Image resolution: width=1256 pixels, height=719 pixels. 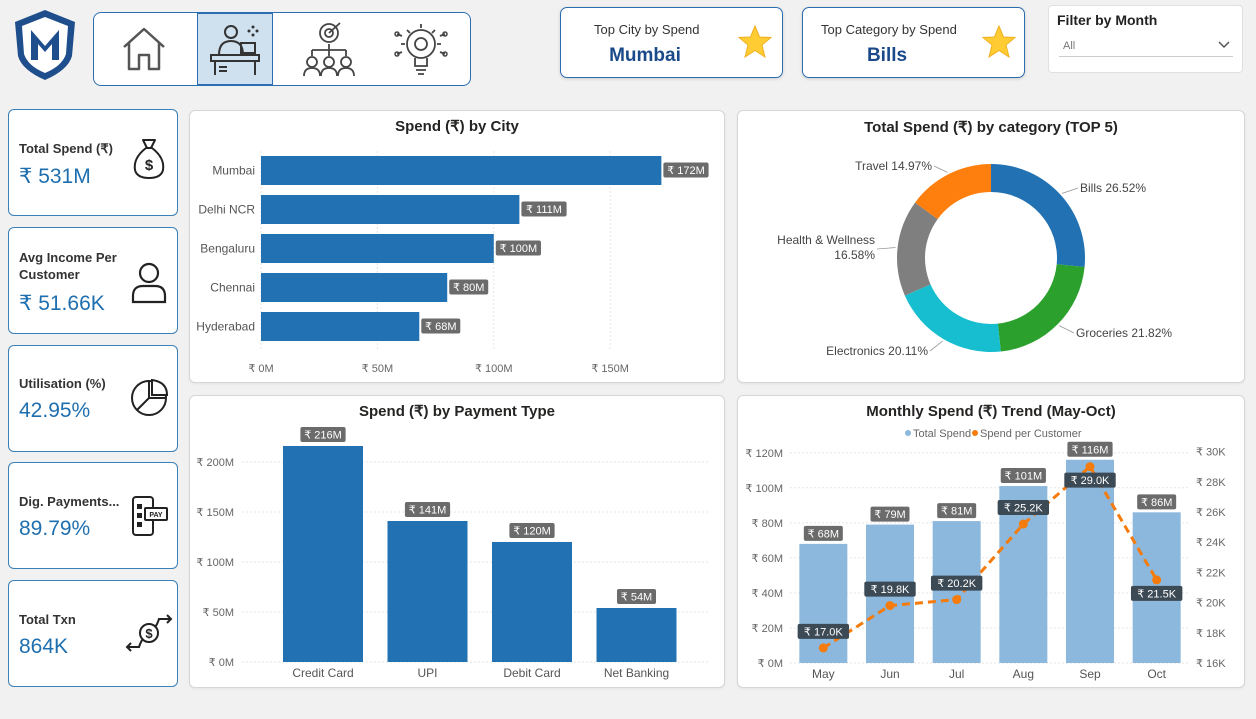 What do you see at coordinates (93, 633) in the screenshot?
I see `kpi-total-txn: Total Txn 864K $` at bounding box center [93, 633].